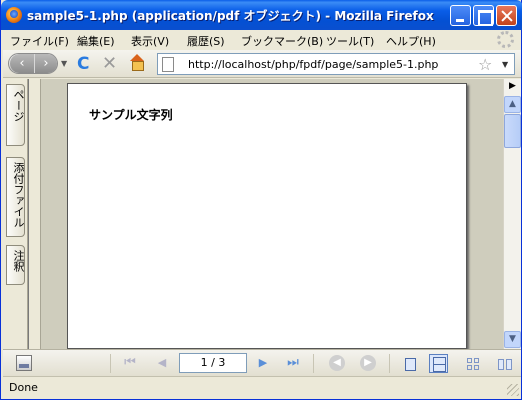  Describe the element at coordinates (96, 41) in the screenshot. I see `menu-edit: 編集(E)` at that location.